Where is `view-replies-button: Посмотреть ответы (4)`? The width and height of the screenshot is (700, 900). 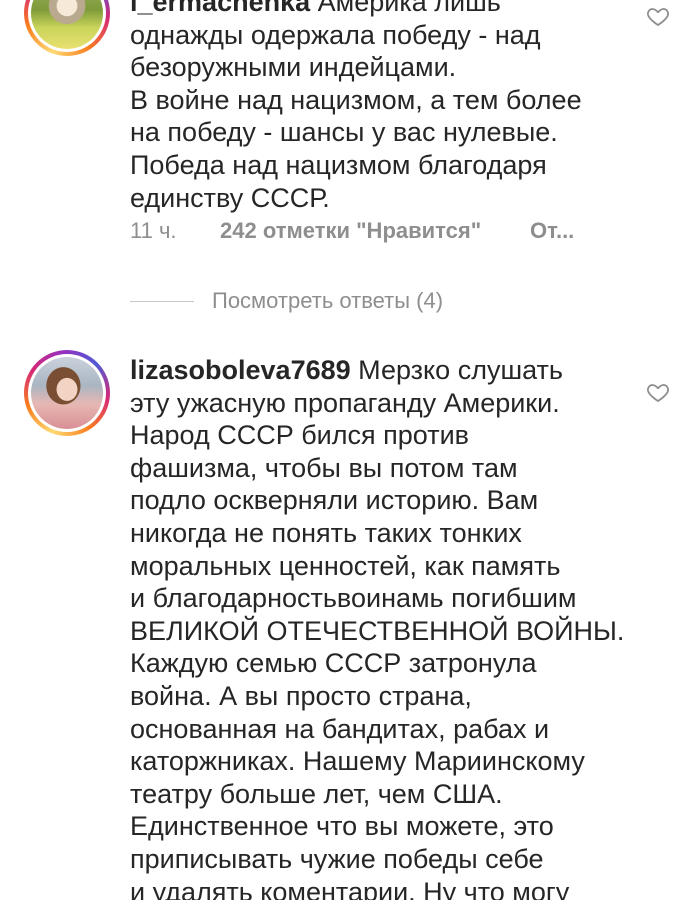 view-replies-button: Посмотреть ответы (4) is located at coordinates (286, 301).